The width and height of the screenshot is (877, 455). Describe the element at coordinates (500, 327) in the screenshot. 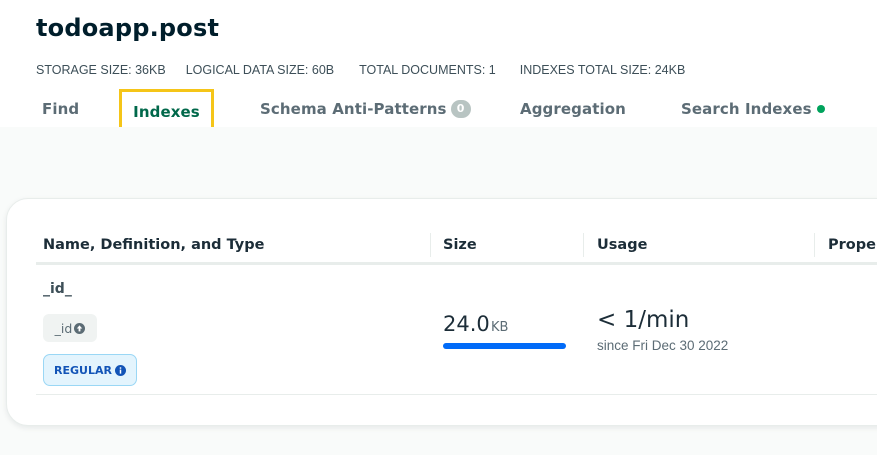

I see `index-size-unit: KB` at that location.